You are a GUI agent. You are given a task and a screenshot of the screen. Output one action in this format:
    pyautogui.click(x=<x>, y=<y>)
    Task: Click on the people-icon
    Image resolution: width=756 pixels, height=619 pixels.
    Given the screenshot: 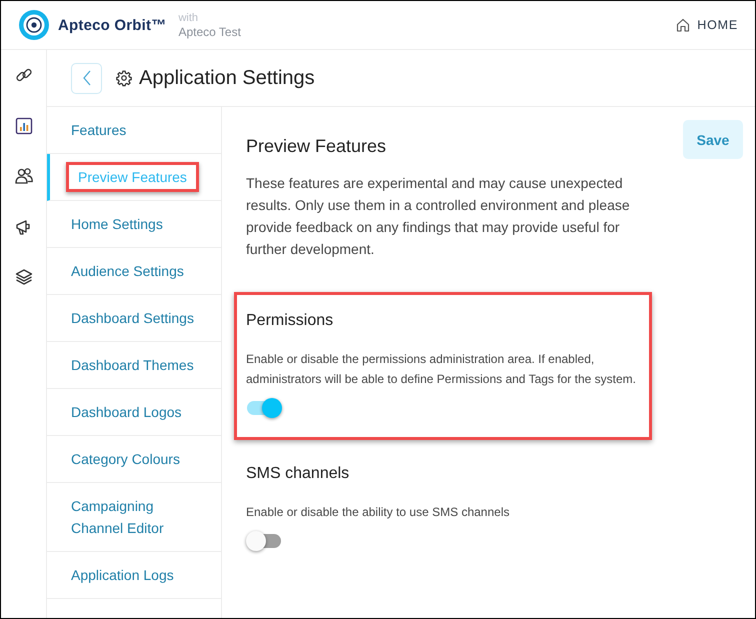 What is the action you would take?
    pyautogui.click(x=23, y=176)
    